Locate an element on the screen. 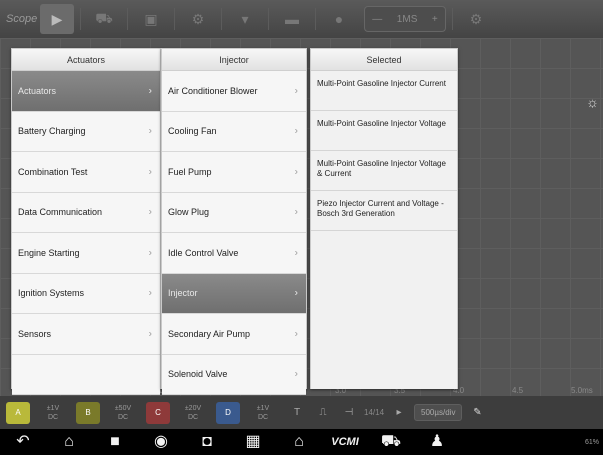 Image resolution: width=603 pixels, height=455 pixels. app-brand: Scope is located at coordinates (22, 19).